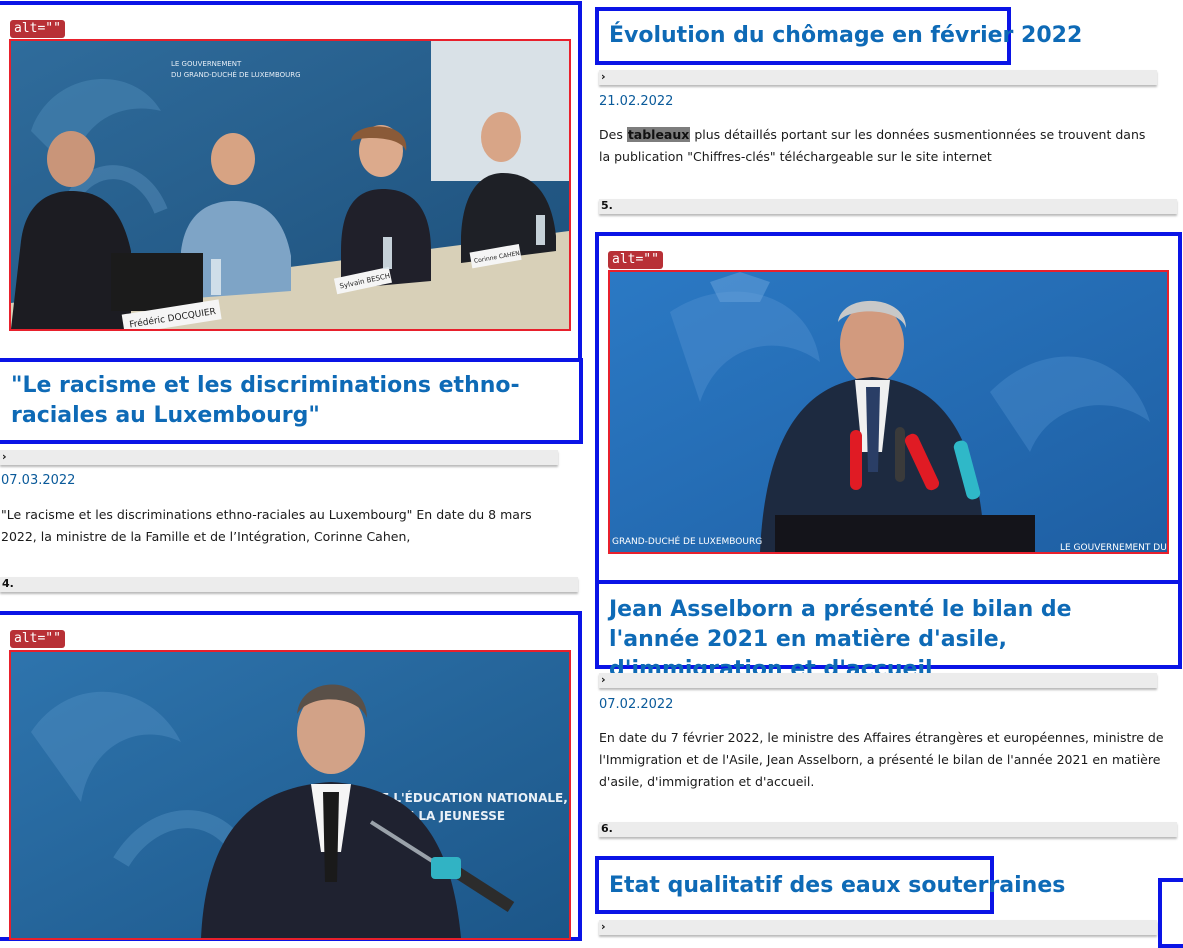 Image resolution: width=1183 pixels, height=948 pixels. Describe the element at coordinates (635, 260) in the screenshot. I see `alt-badge-2: alt=""` at that location.